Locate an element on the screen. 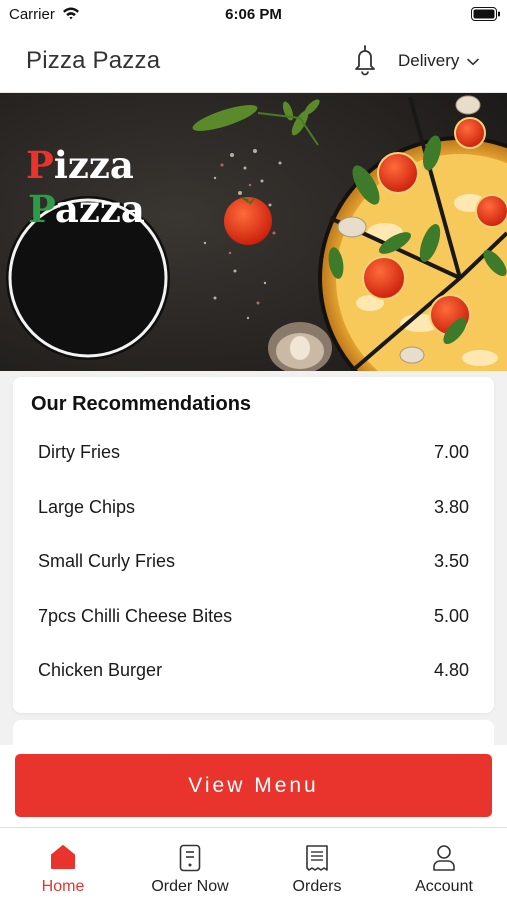  status-time: 6:06 PM is located at coordinates (253, 14).